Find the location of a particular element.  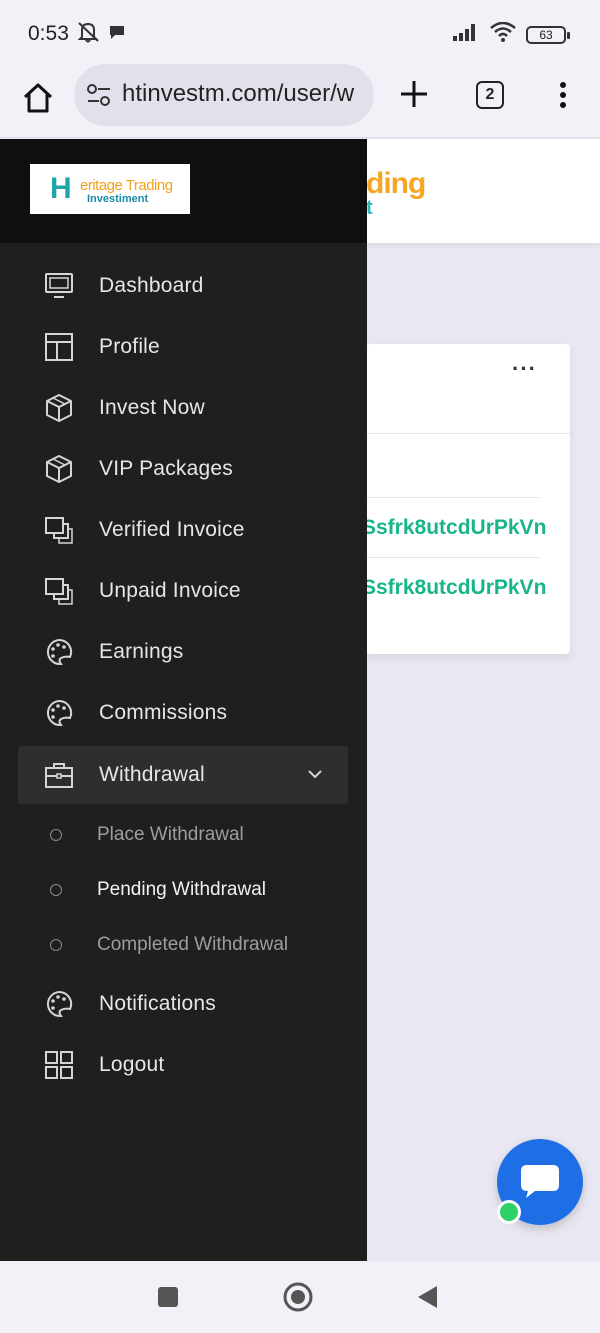

submenu-item-label: Pending Withdrawal is located at coordinates (181, 889).